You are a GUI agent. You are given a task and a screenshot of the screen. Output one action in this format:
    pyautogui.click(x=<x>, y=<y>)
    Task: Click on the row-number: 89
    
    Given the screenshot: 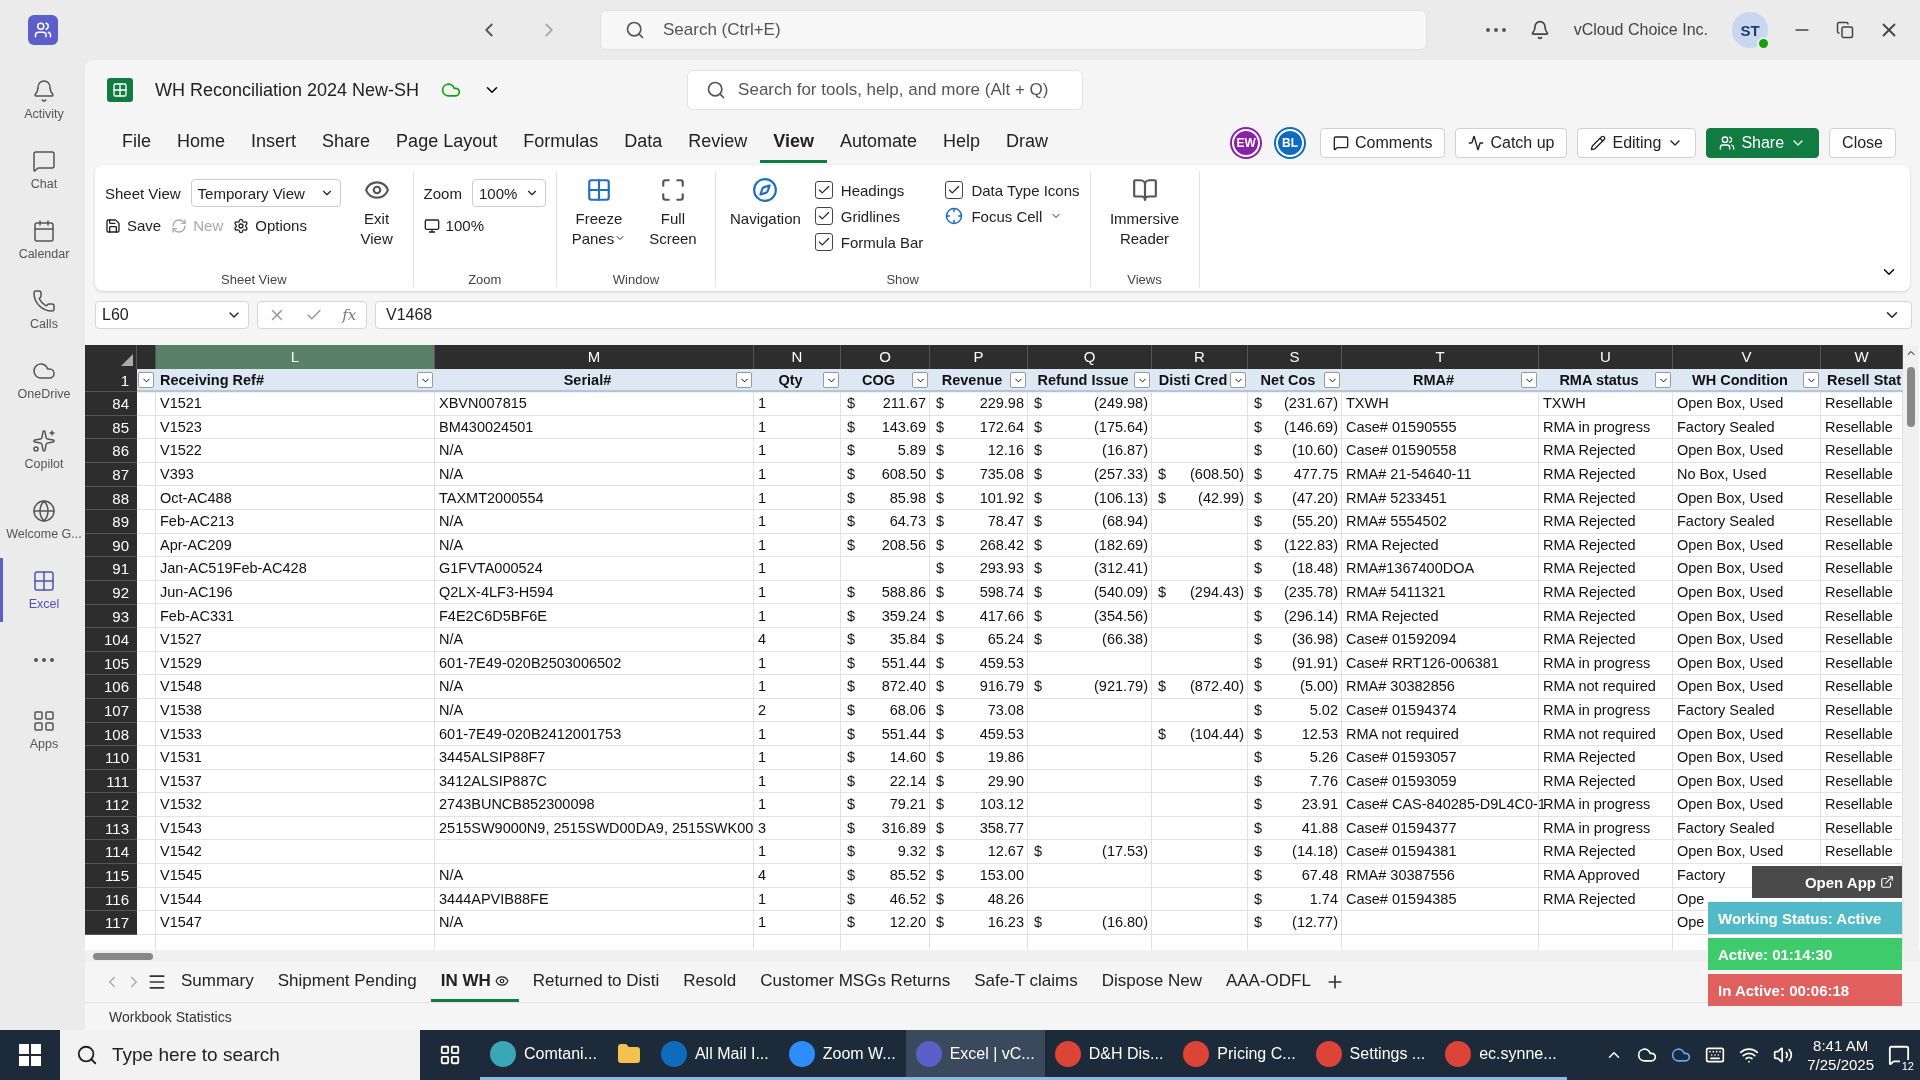 What is the action you would take?
    pyautogui.click(x=111, y=522)
    